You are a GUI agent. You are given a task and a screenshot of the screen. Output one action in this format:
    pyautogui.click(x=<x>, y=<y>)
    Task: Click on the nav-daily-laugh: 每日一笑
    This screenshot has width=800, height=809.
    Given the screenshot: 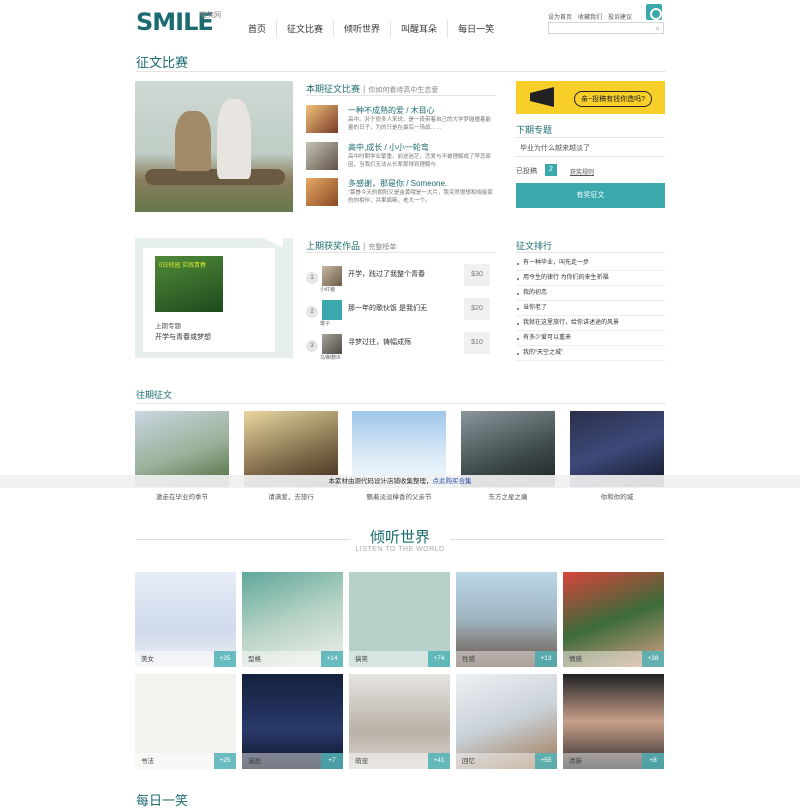 What is the action you would take?
    pyautogui.click(x=475, y=29)
    